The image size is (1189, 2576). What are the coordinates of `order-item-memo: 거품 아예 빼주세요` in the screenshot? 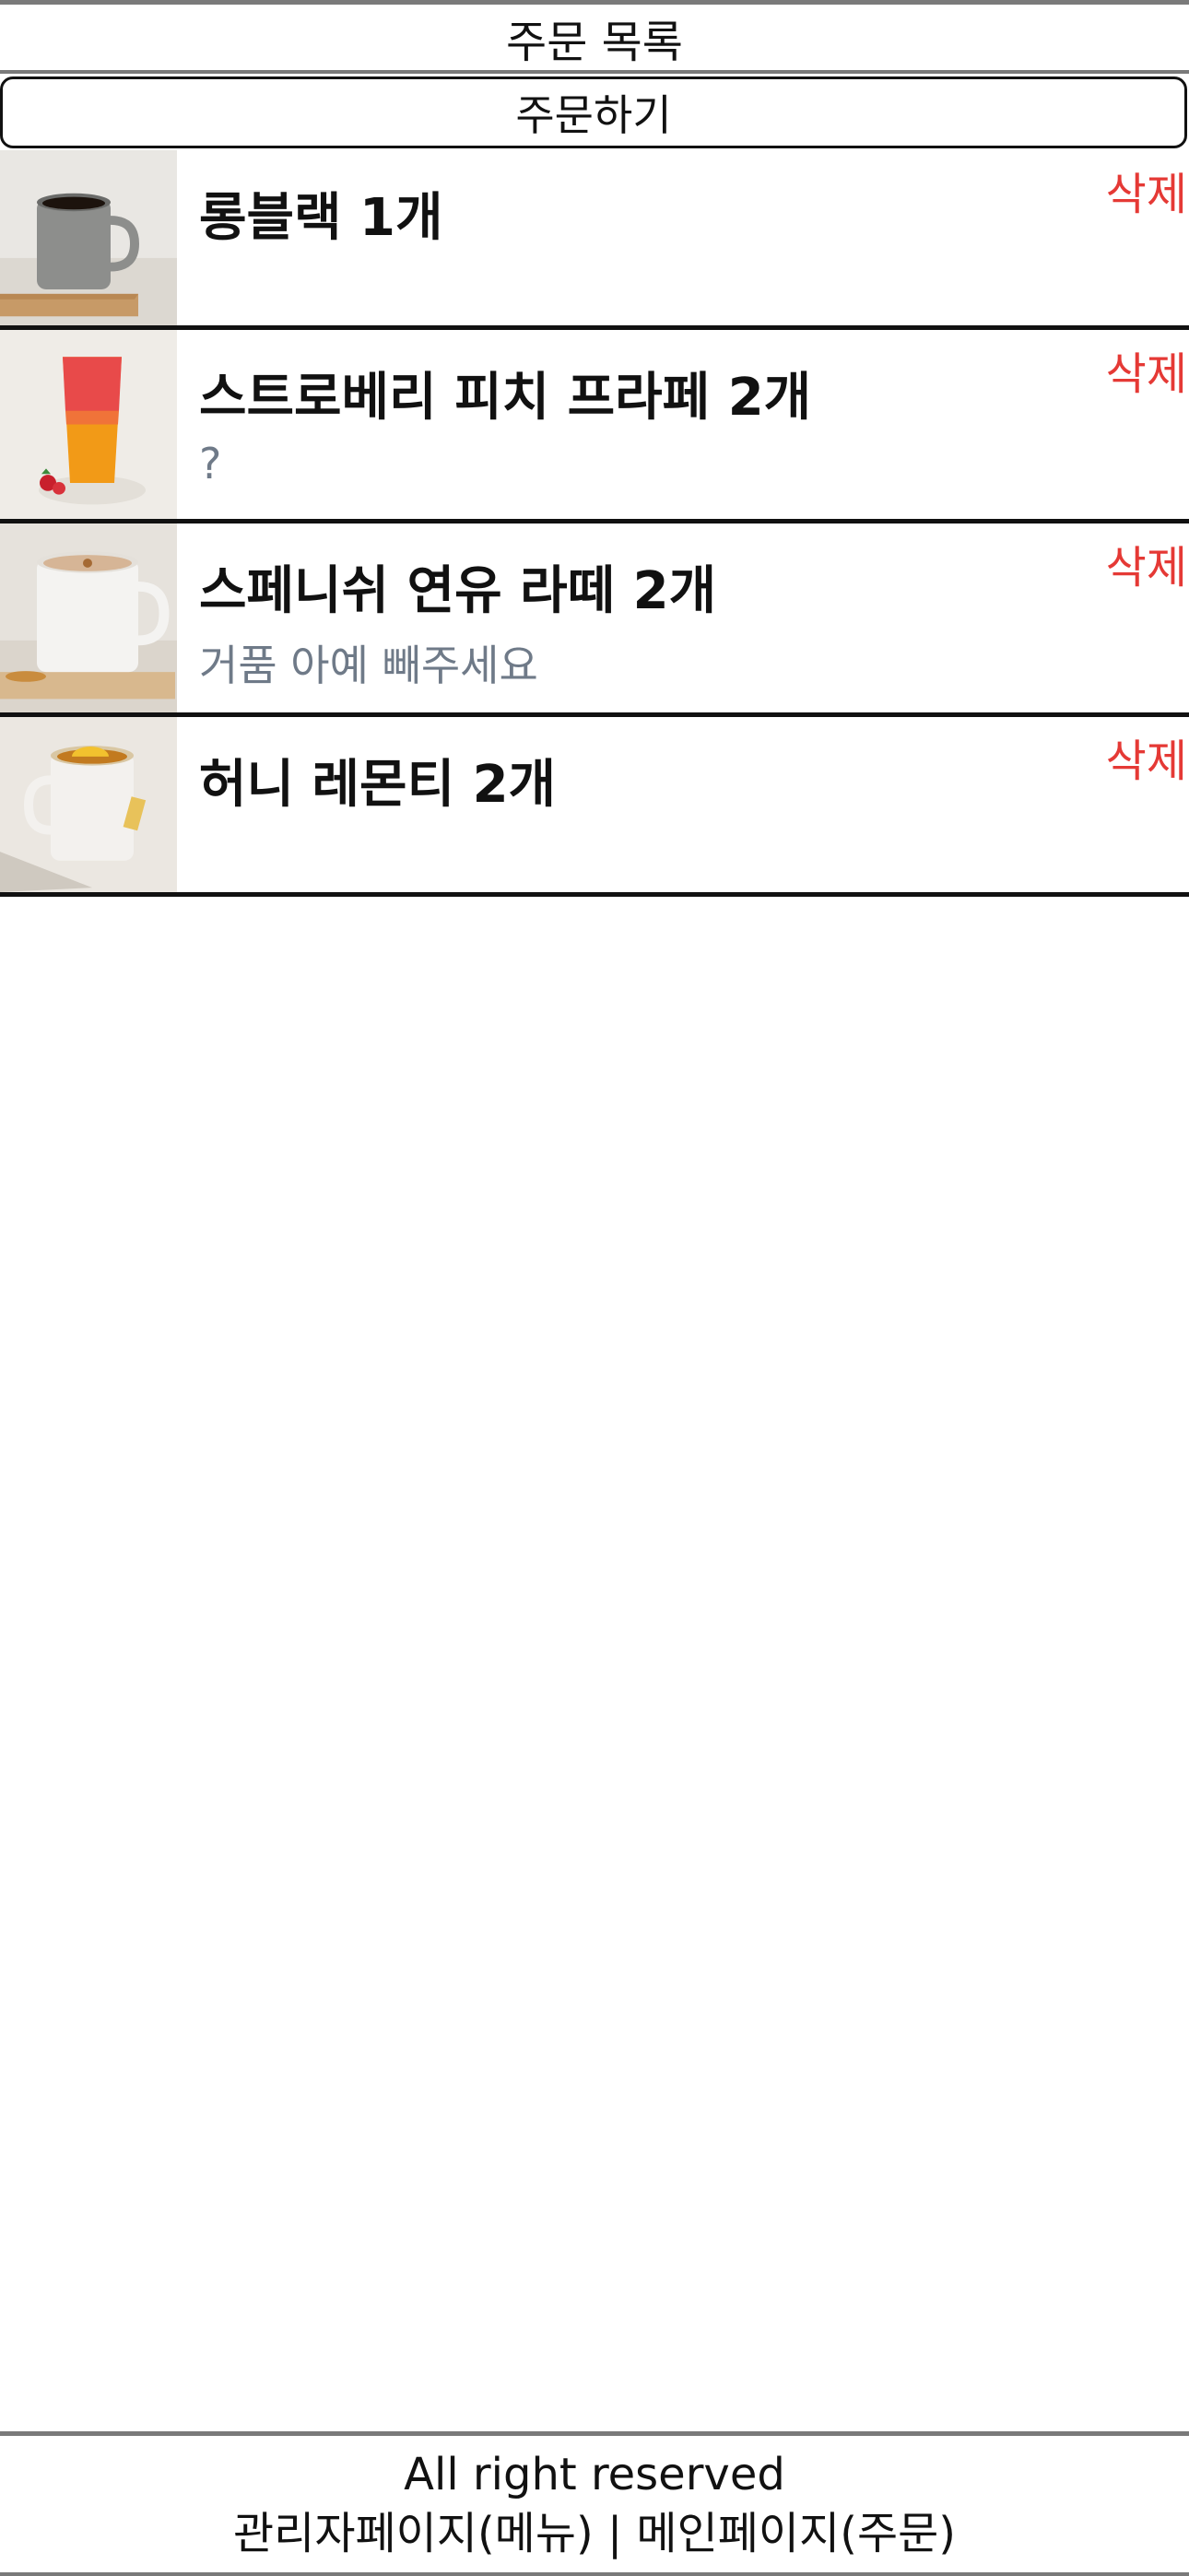 It's located at (369, 665).